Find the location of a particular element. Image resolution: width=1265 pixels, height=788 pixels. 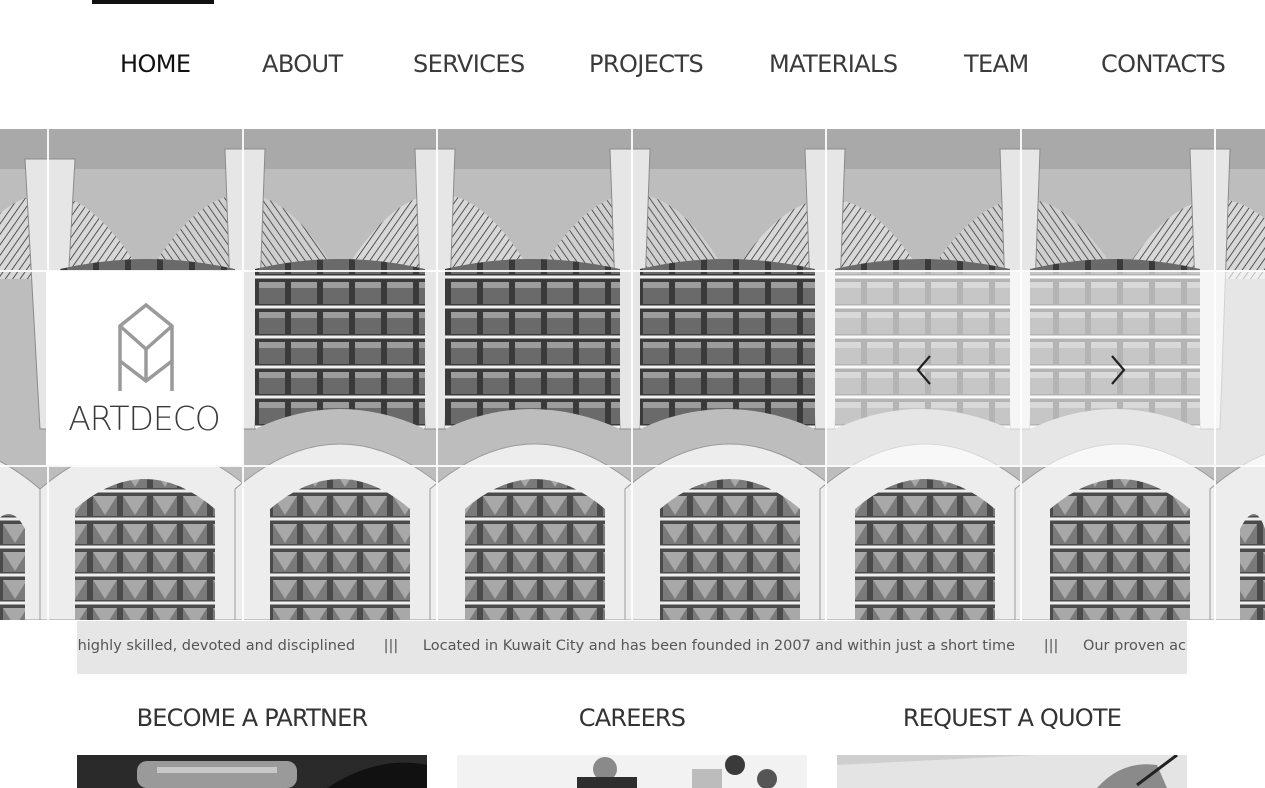

signing-document-photo is located at coordinates (1012, 771).